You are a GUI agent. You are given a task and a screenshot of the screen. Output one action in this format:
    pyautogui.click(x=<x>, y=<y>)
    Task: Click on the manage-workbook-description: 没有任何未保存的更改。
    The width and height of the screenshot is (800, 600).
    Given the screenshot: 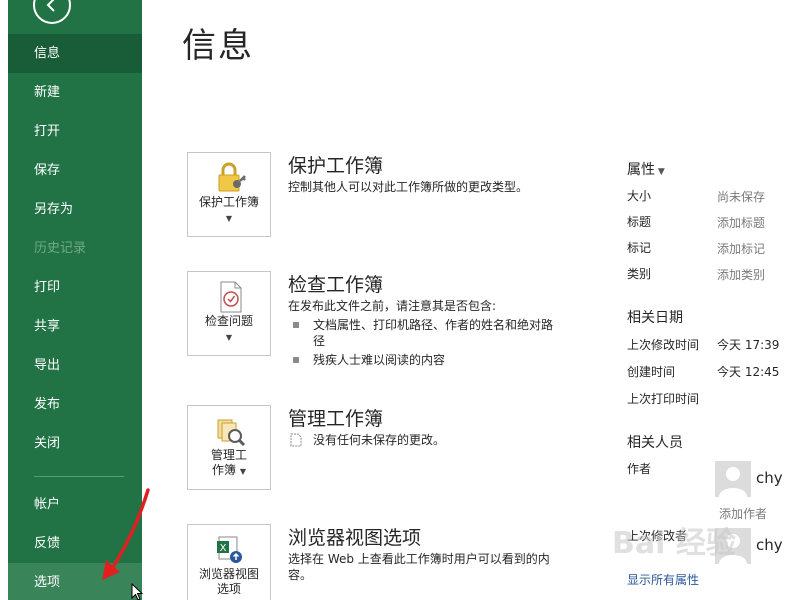 What is the action you would take?
    pyautogui.click(x=379, y=440)
    